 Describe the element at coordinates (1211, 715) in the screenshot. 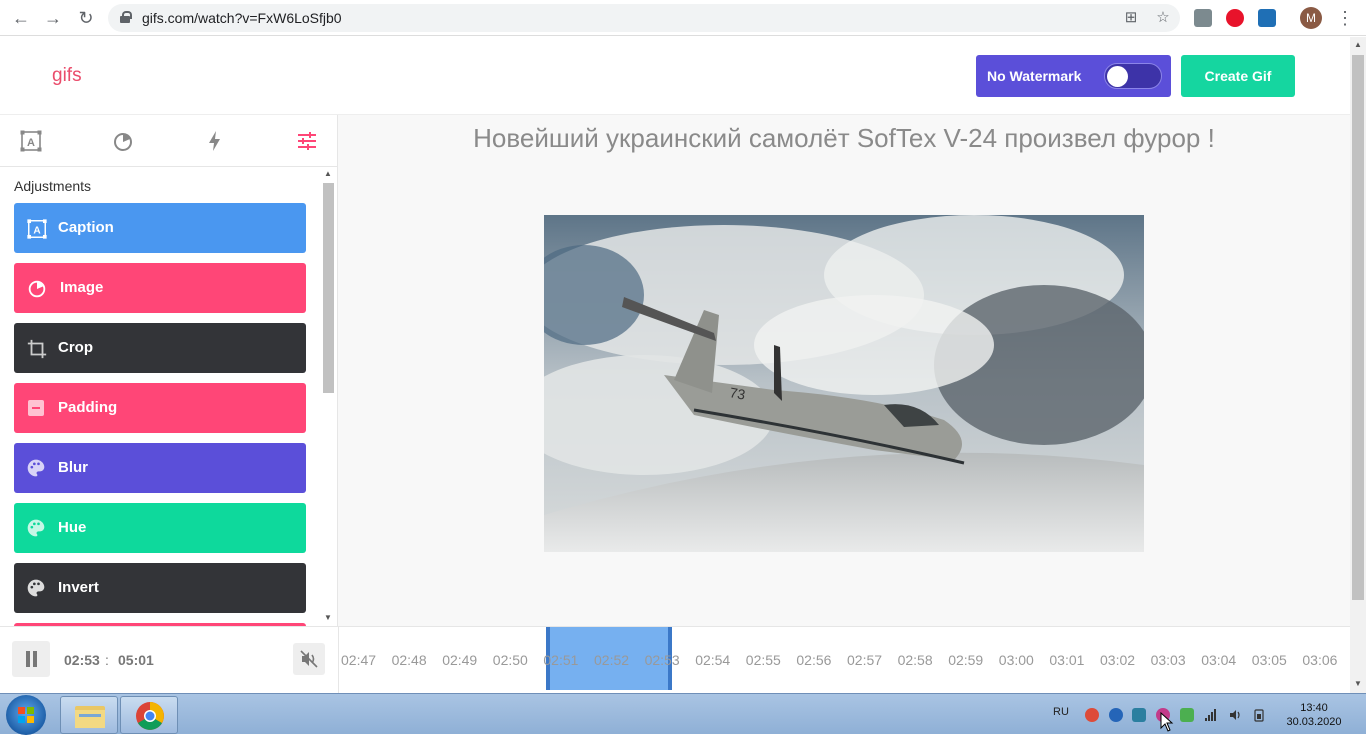

I see `network-signal-icon` at that location.